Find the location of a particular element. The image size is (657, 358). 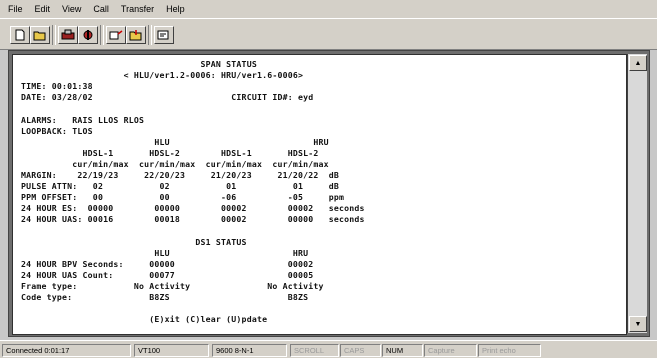

menu-view: View is located at coordinates (71, 9).